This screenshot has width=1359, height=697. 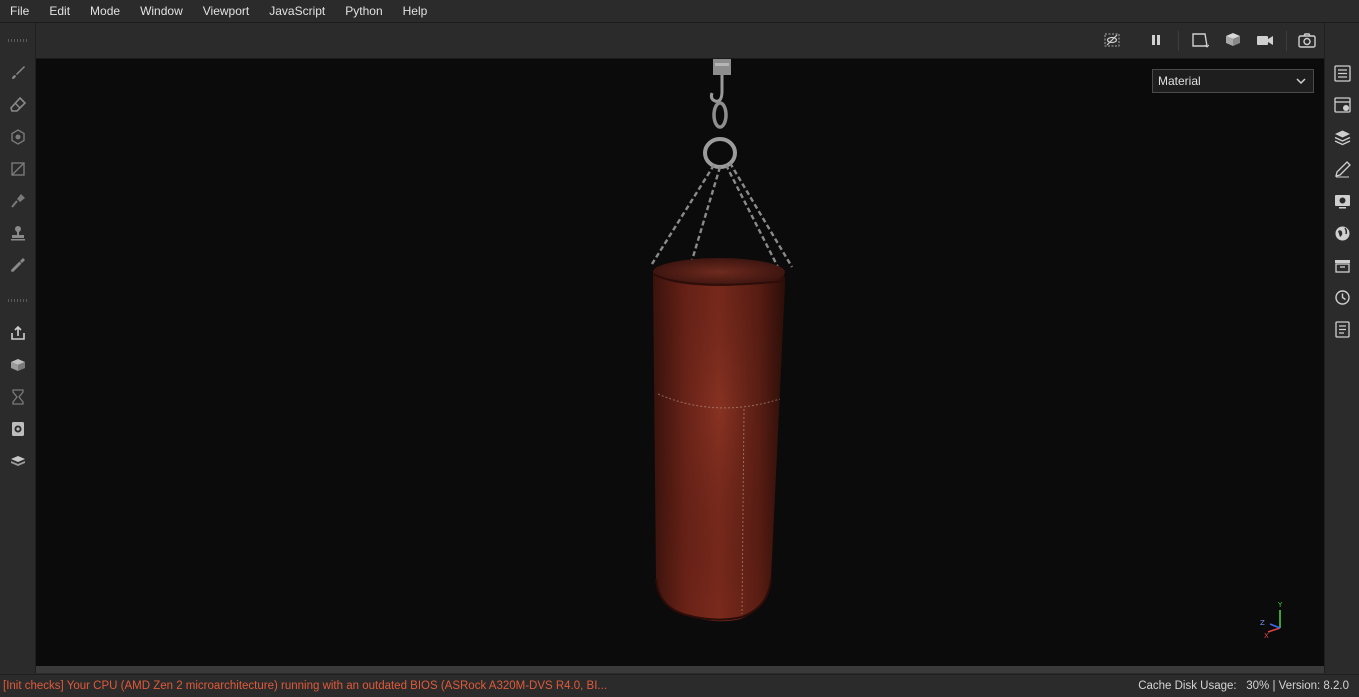 I want to click on color-picker-icon, so click(x=18, y=265).